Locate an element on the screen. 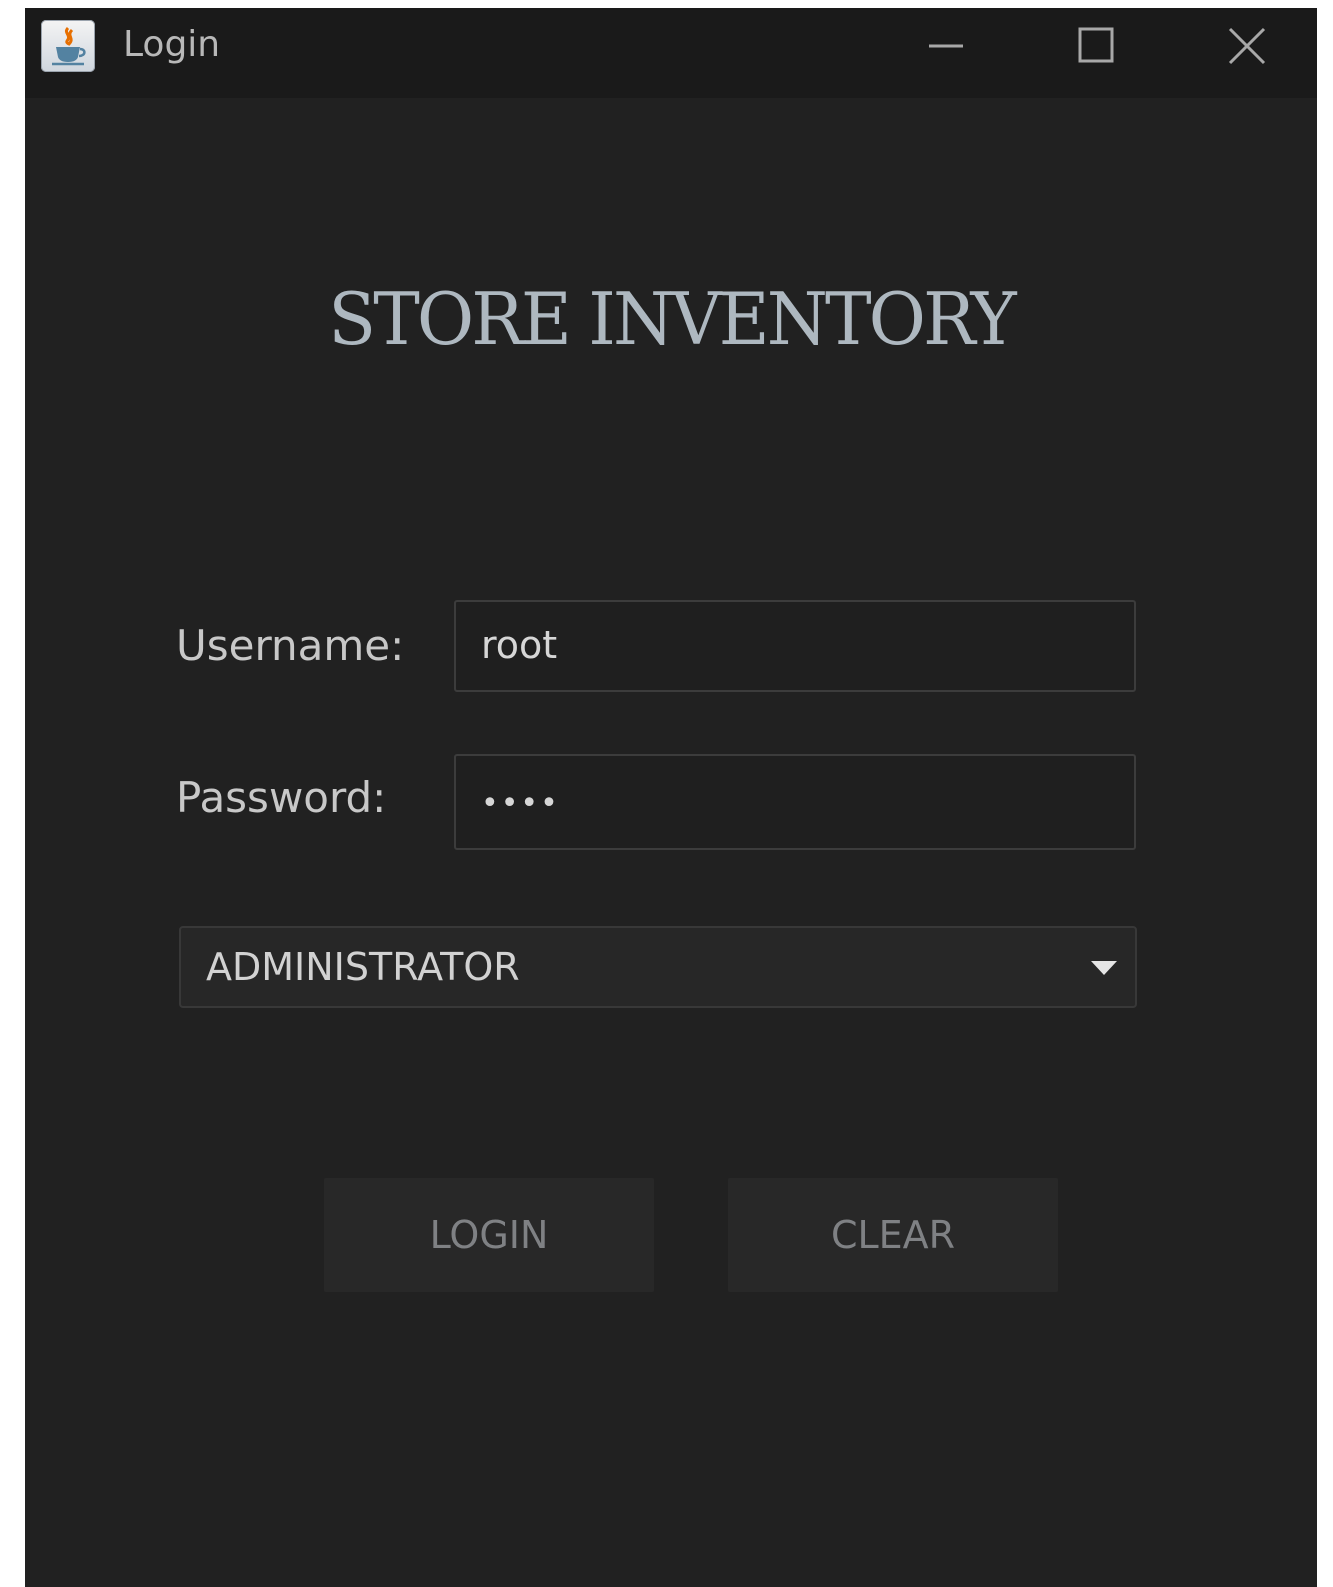 This screenshot has width=1333, height=1587. role-selected-value: ADMINISTRATOR is located at coordinates (363, 967).